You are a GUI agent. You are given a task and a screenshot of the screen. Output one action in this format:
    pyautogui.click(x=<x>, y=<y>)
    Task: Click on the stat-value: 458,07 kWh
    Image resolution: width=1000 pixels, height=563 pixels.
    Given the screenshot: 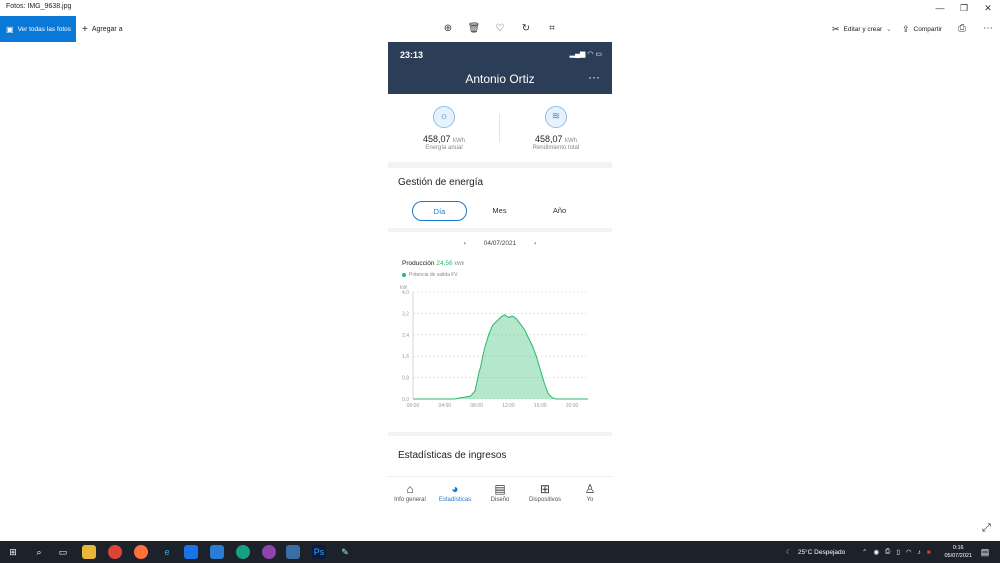 What is the action you would take?
    pyautogui.click(x=556, y=139)
    